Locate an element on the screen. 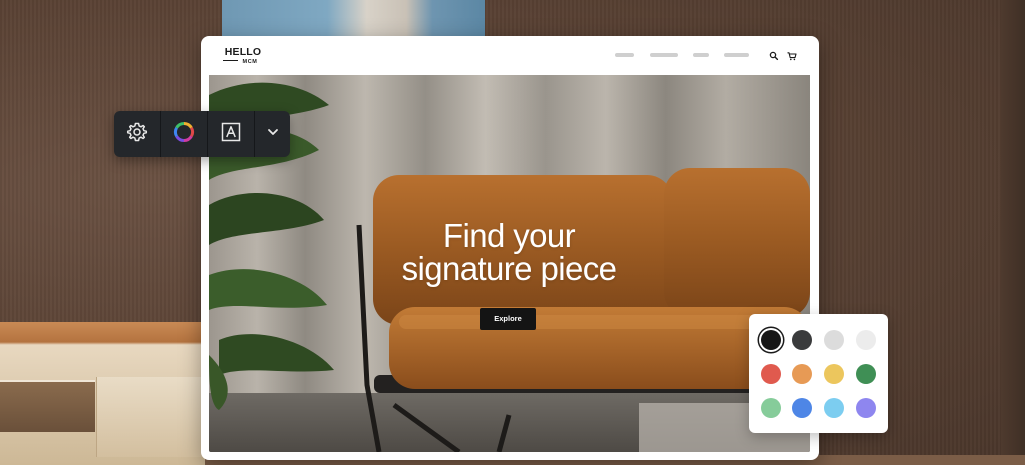 Image resolution: width=1025 pixels, height=465 pixels. editor-toolbar is located at coordinates (202, 134).